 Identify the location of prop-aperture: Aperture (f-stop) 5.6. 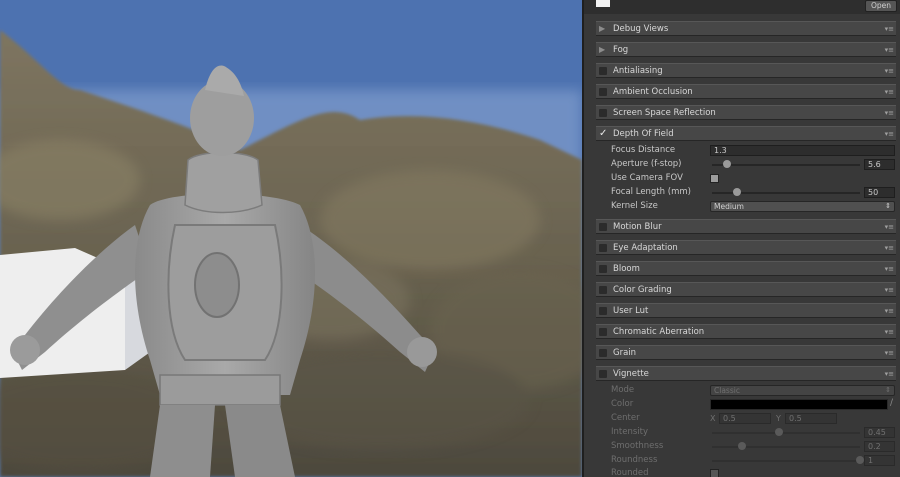
(753, 164).